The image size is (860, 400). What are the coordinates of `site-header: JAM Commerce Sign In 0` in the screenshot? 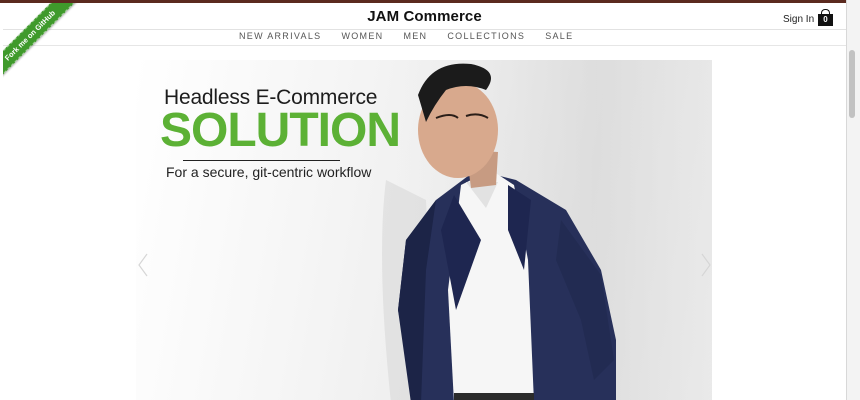 It's located at (424, 16).